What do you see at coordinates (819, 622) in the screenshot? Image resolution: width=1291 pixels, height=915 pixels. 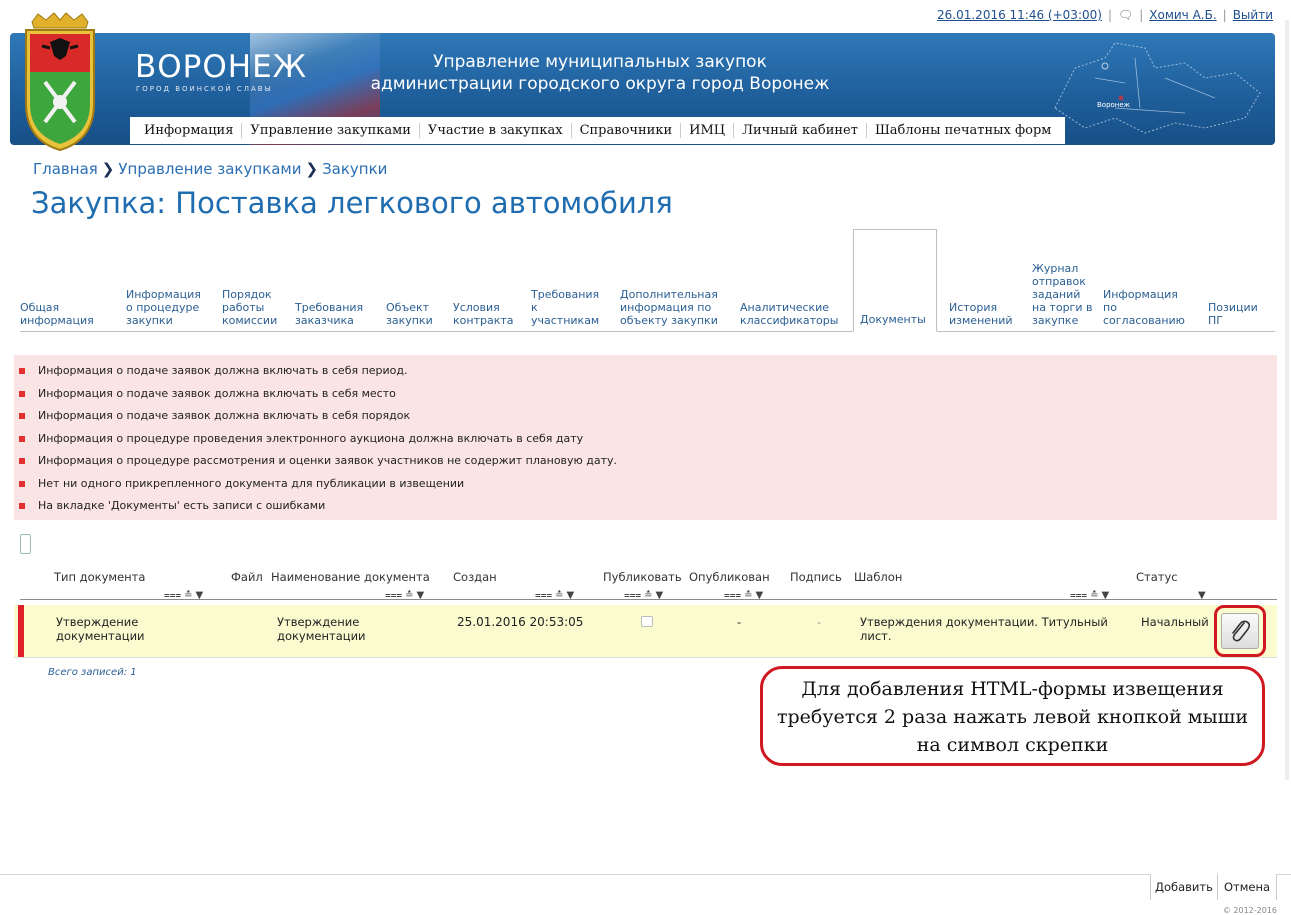 I see `cell-signature: -` at bounding box center [819, 622].